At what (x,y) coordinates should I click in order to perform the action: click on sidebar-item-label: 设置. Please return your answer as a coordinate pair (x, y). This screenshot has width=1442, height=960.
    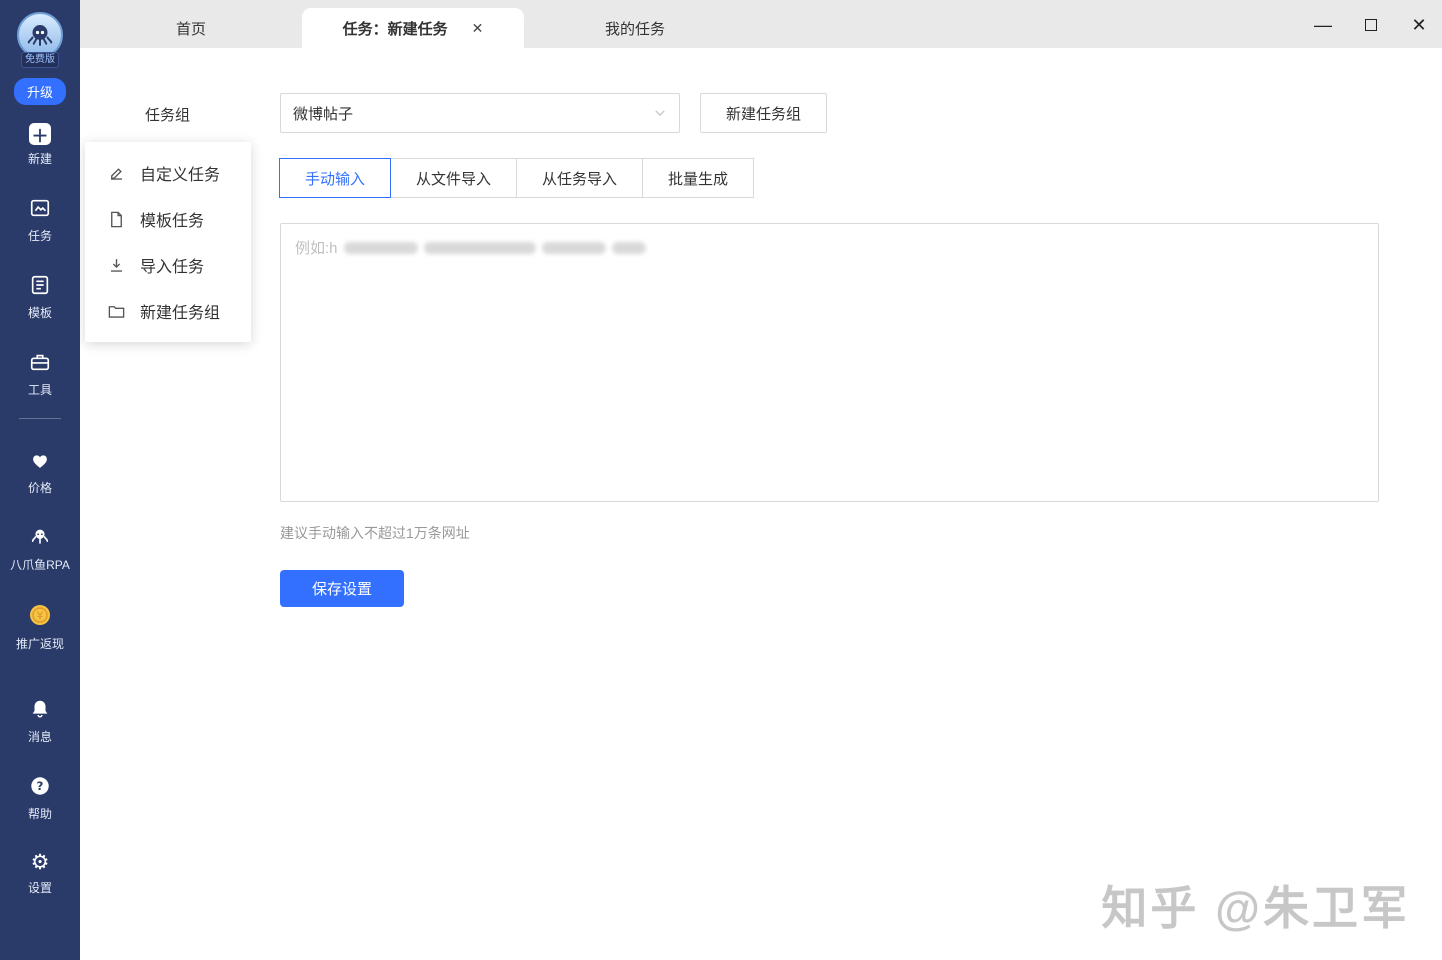
    Looking at the image, I should click on (39, 888).